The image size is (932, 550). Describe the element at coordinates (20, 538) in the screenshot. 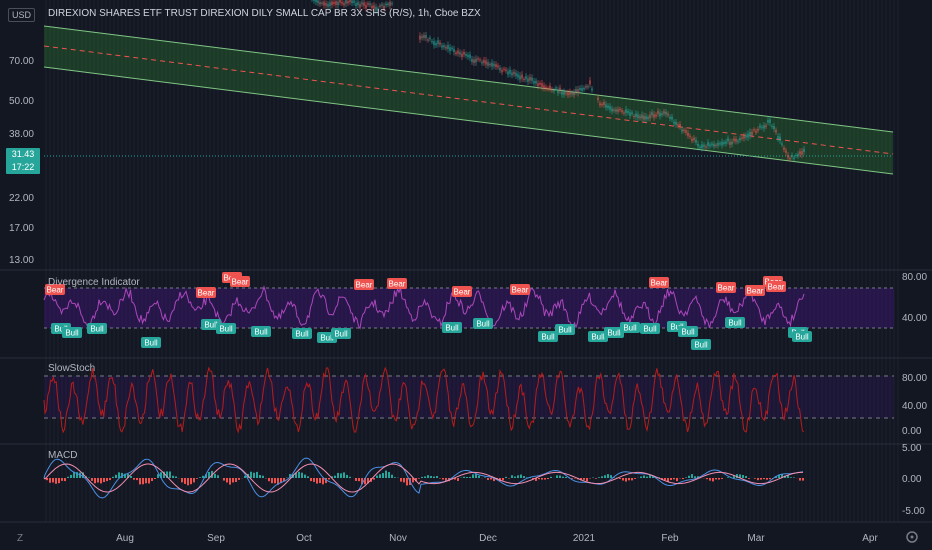

I see `zoom-icon: Z` at that location.